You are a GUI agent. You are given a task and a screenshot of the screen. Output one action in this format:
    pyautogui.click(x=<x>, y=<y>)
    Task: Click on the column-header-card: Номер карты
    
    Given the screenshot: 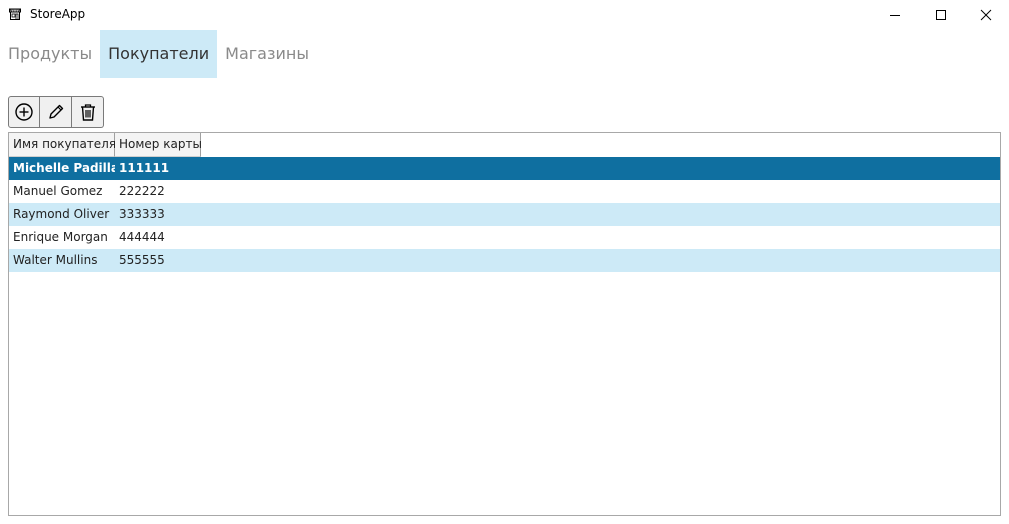 What is the action you would take?
    pyautogui.click(x=158, y=145)
    